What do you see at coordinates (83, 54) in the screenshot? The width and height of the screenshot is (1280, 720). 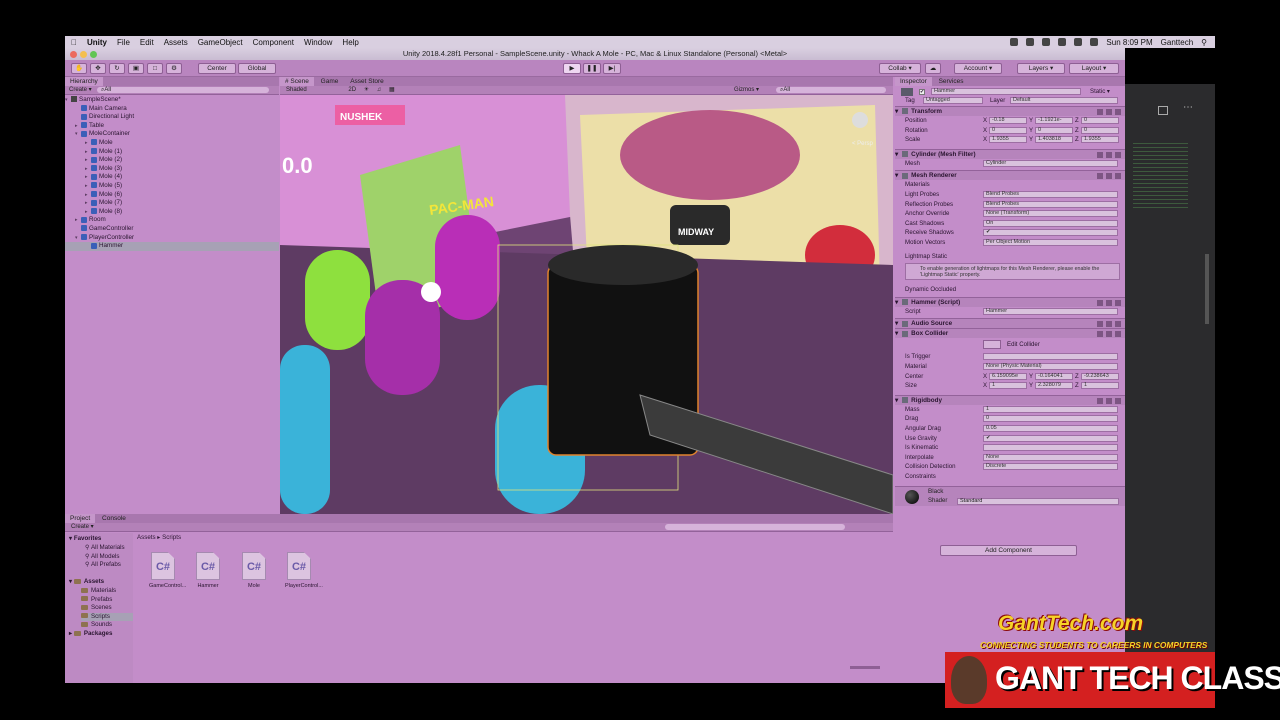 I see `minimize-icon` at bounding box center [83, 54].